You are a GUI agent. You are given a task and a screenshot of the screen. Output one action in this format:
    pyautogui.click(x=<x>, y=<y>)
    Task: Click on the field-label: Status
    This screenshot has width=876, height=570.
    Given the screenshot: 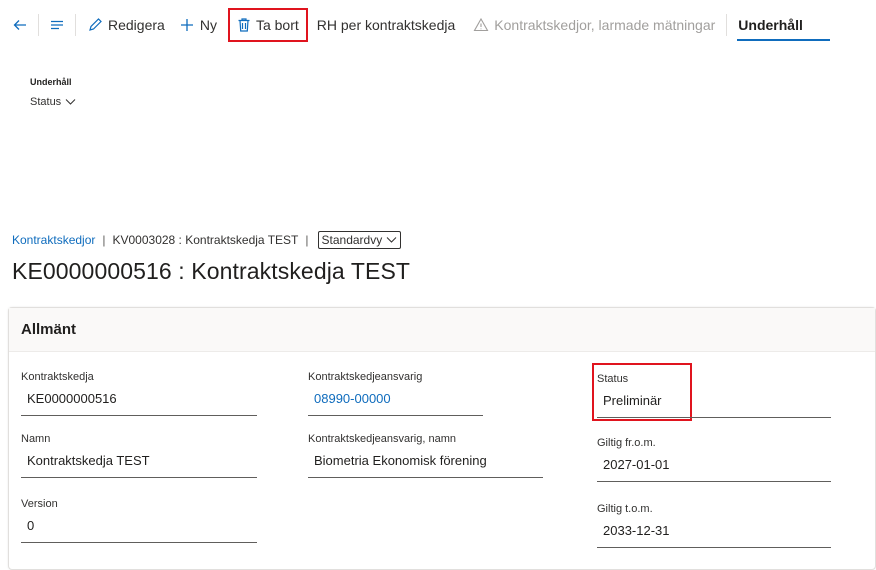 What is the action you would take?
    pyautogui.click(x=613, y=379)
    